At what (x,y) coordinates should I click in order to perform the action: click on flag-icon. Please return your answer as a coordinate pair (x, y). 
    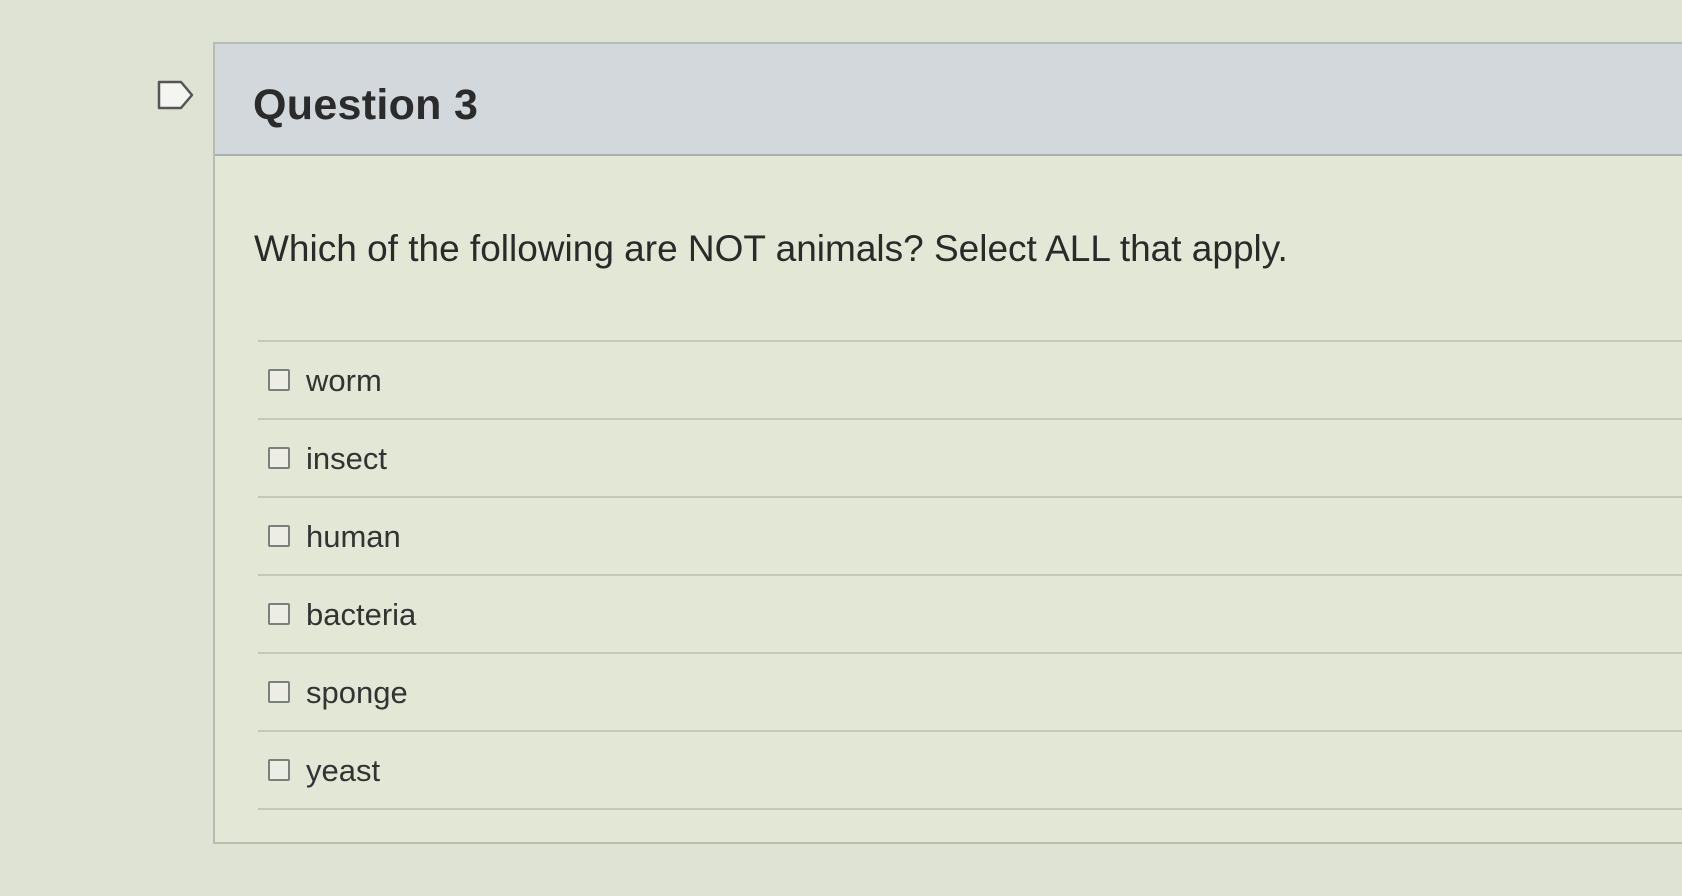
    Looking at the image, I should click on (176, 95).